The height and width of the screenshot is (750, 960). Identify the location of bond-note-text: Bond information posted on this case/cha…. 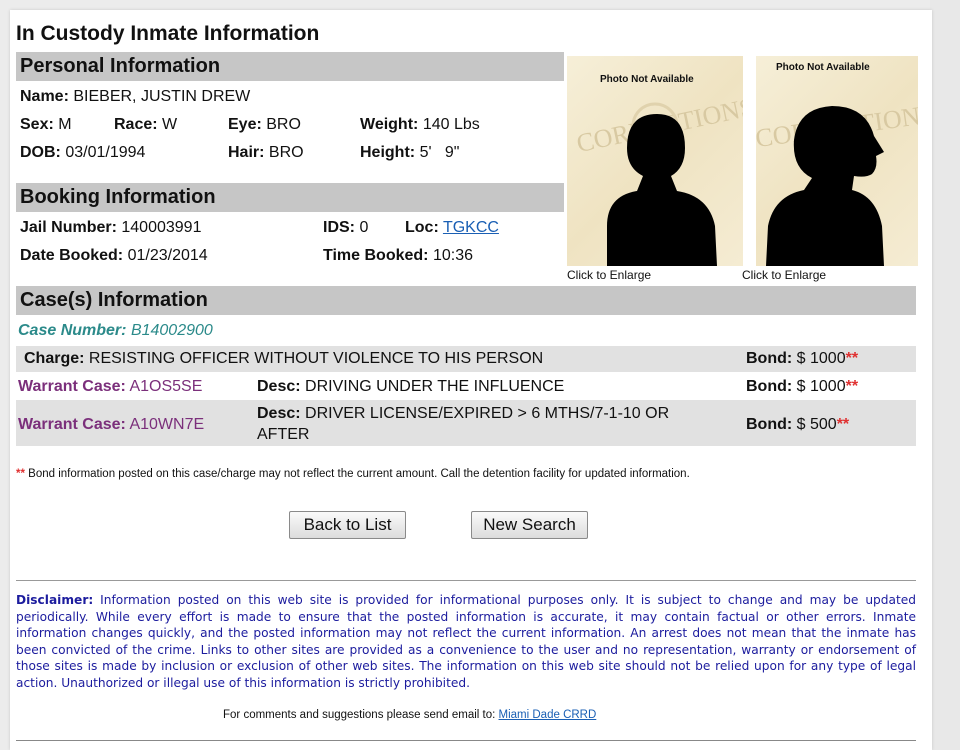
(359, 474).